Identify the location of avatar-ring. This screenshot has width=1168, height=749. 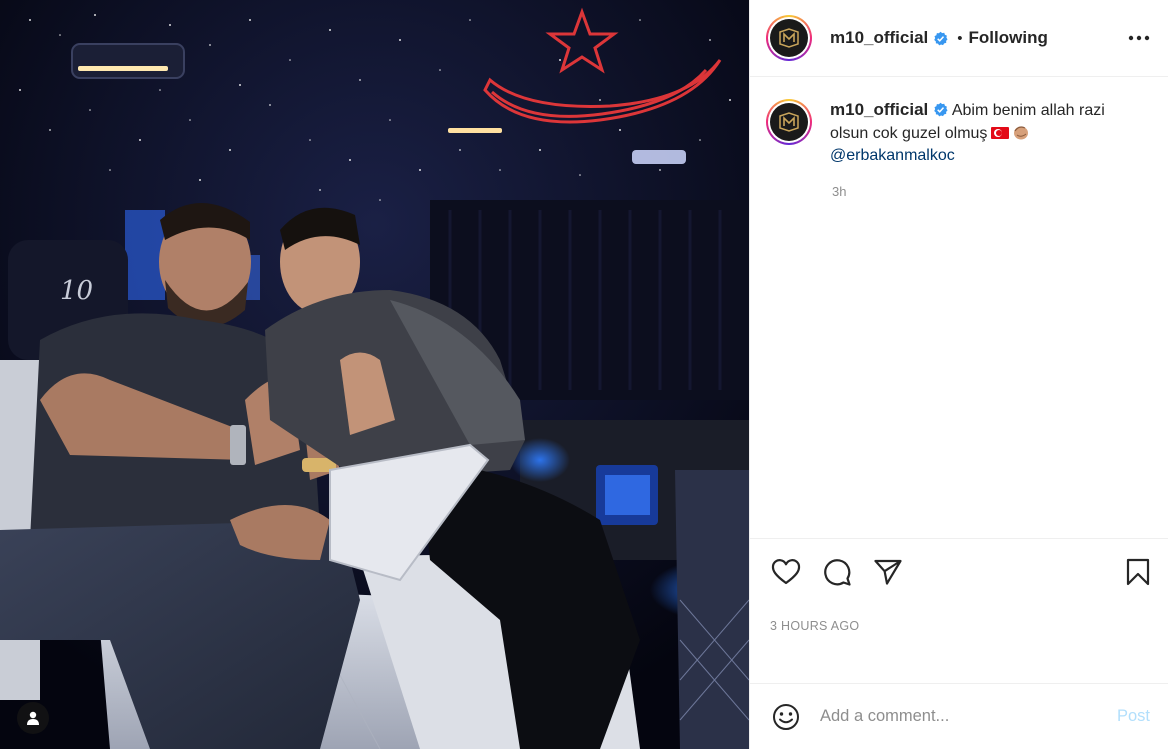
(789, 38).